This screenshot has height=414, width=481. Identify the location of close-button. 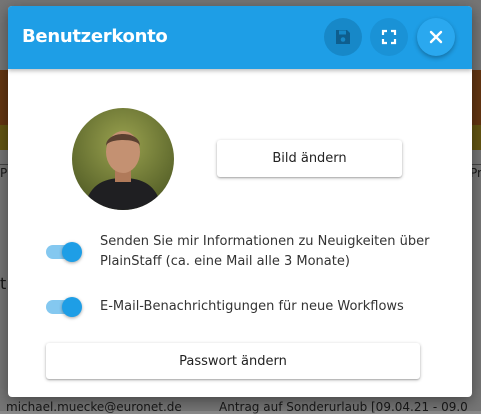
(436, 37).